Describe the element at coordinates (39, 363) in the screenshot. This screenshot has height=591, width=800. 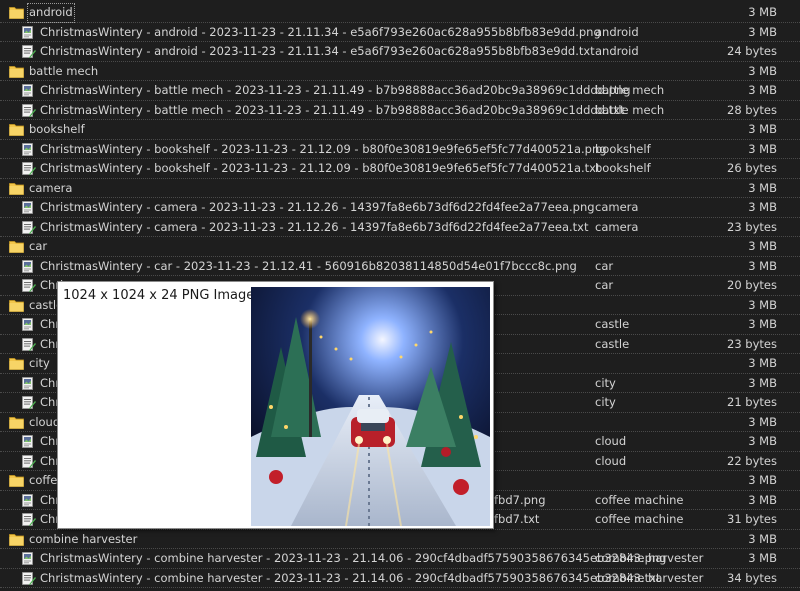
I see `row-name: city` at that location.